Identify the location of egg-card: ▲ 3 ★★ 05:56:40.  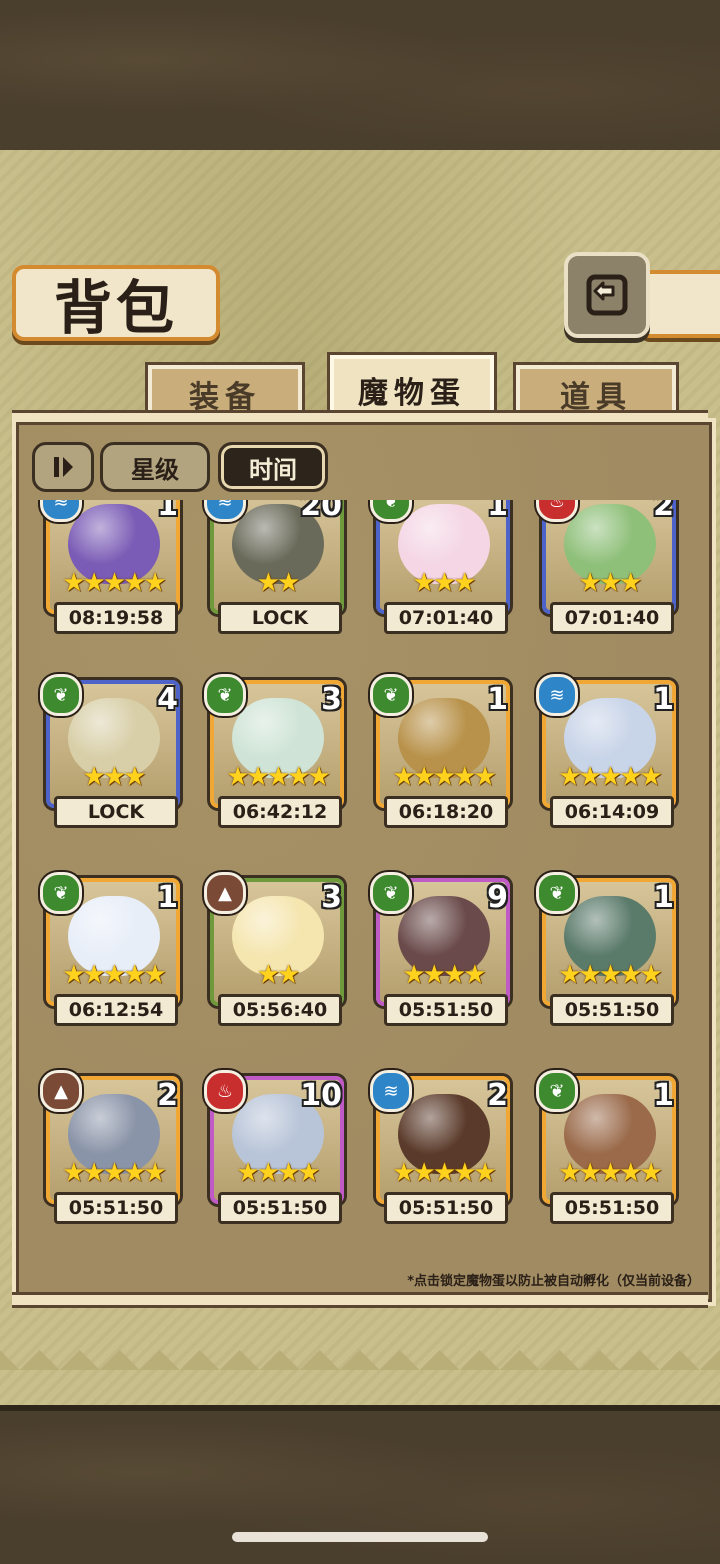
(275, 949).